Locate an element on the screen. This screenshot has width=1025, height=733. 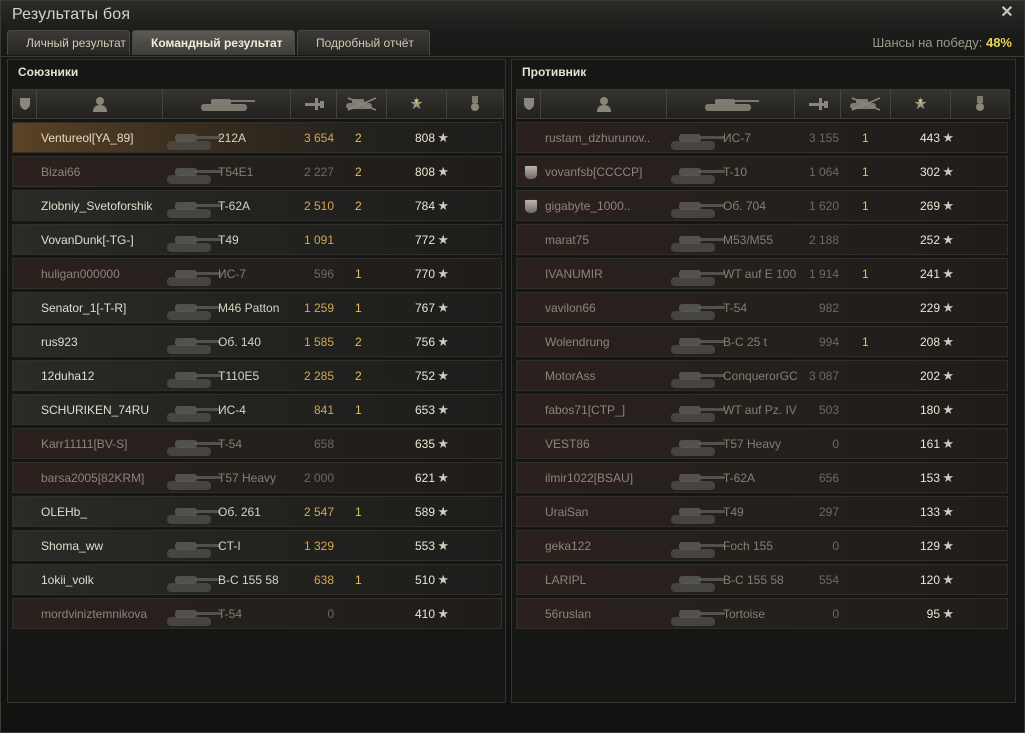
table-row: VEST86 T57 Heavy 0 161 ★ is located at coordinates (762, 443).